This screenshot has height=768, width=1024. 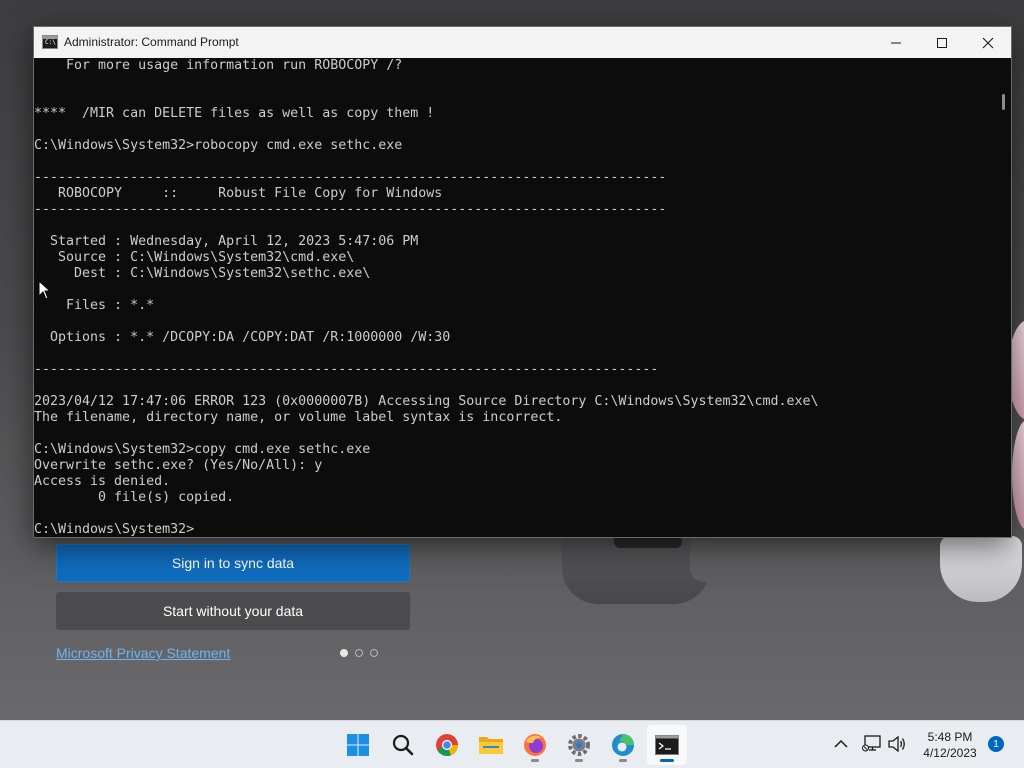 I want to click on console-line: C:\Windows\System32>, so click(x=114, y=529).